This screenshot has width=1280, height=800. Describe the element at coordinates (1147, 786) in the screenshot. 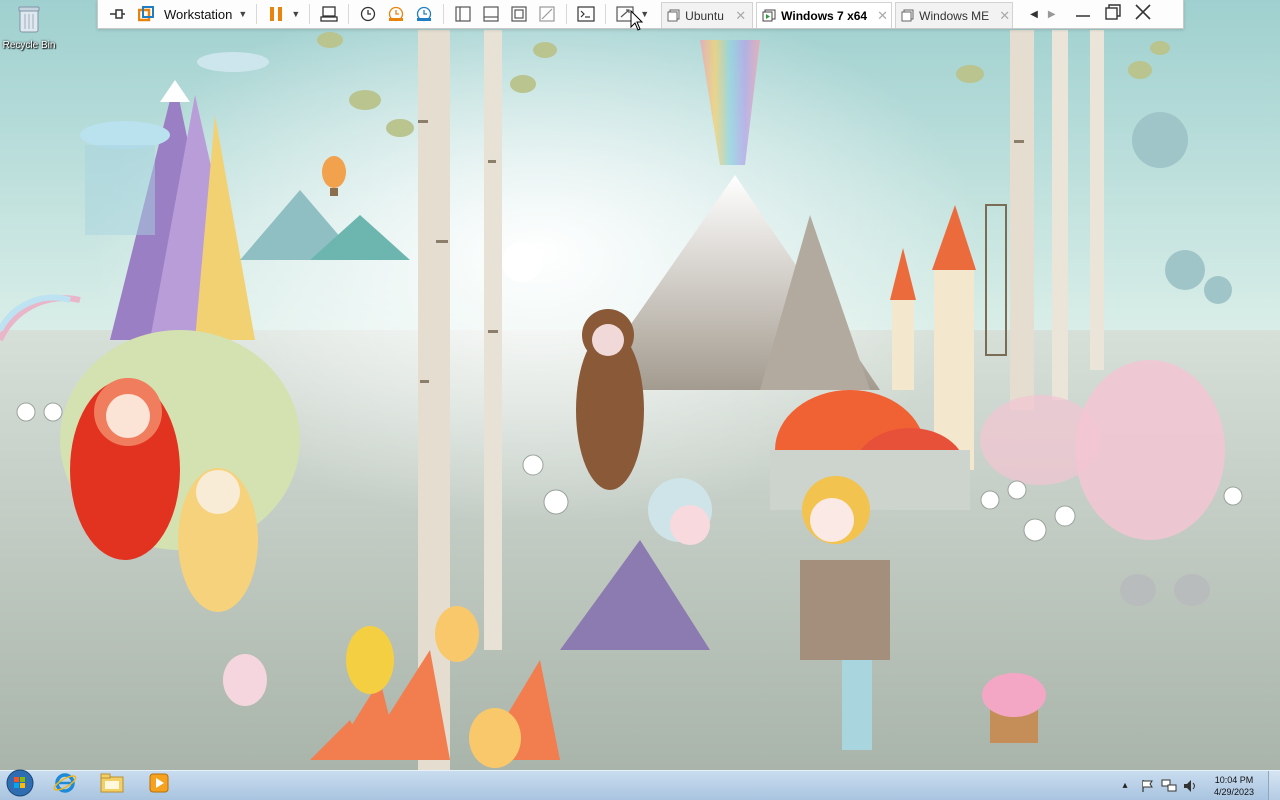

I see `action-center-flag-icon` at that location.